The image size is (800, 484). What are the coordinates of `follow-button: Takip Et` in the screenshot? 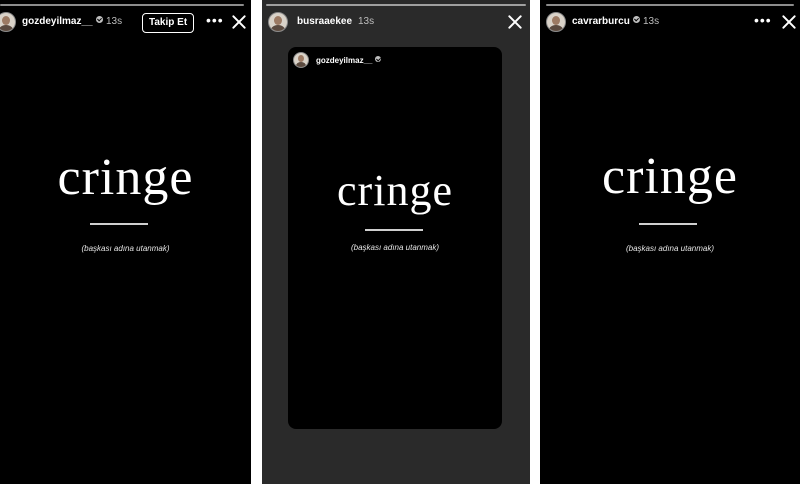 It's located at (168, 23).